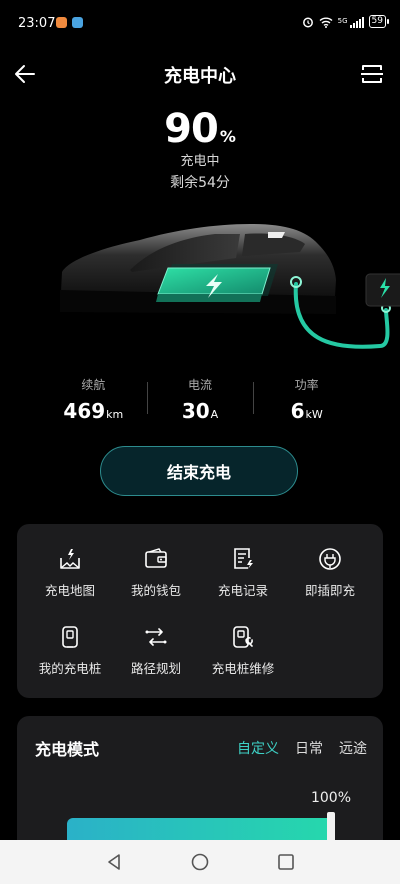 The height and width of the screenshot is (884, 400). I want to click on header: 充电中心, so click(200, 74).